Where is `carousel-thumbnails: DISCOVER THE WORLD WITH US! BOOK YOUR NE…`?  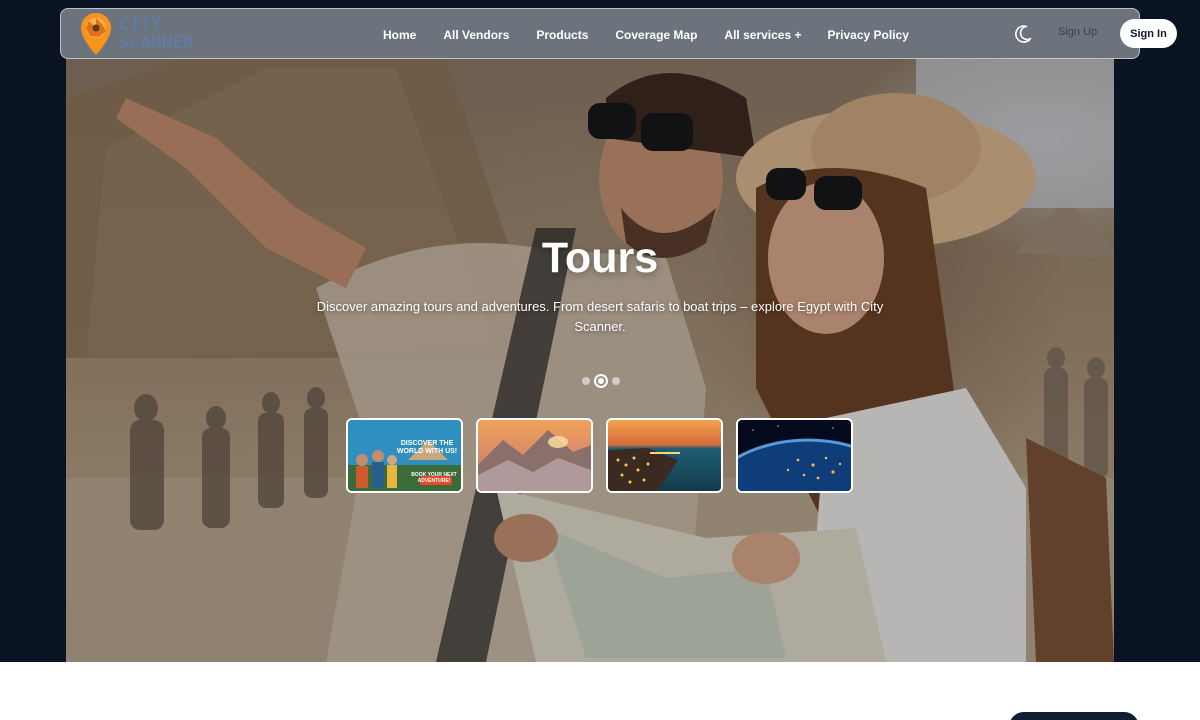
carousel-thumbnails: DISCOVER THE WORLD WITH US! BOOK YOUR NE… is located at coordinates (606, 455).